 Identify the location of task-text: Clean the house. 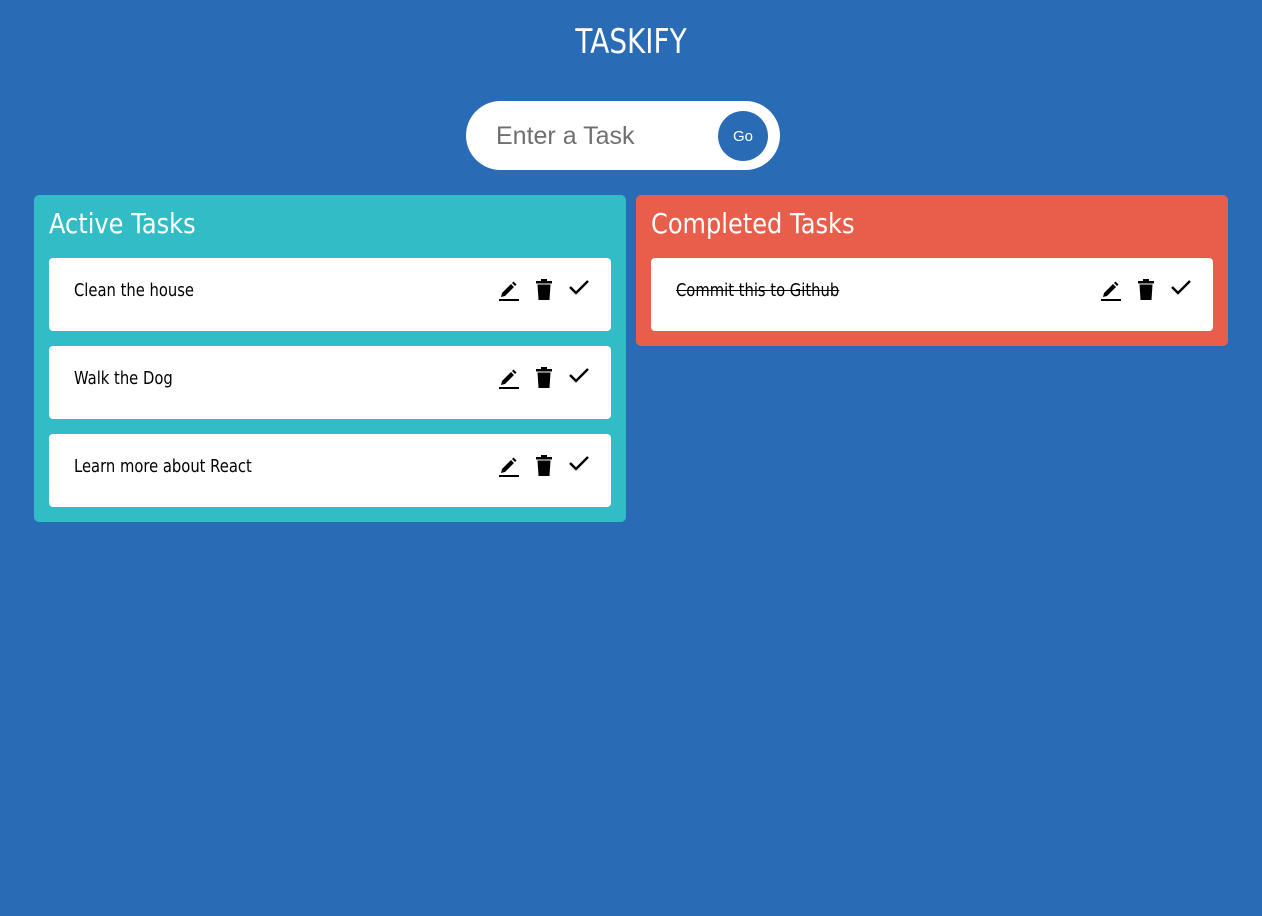
(134, 290).